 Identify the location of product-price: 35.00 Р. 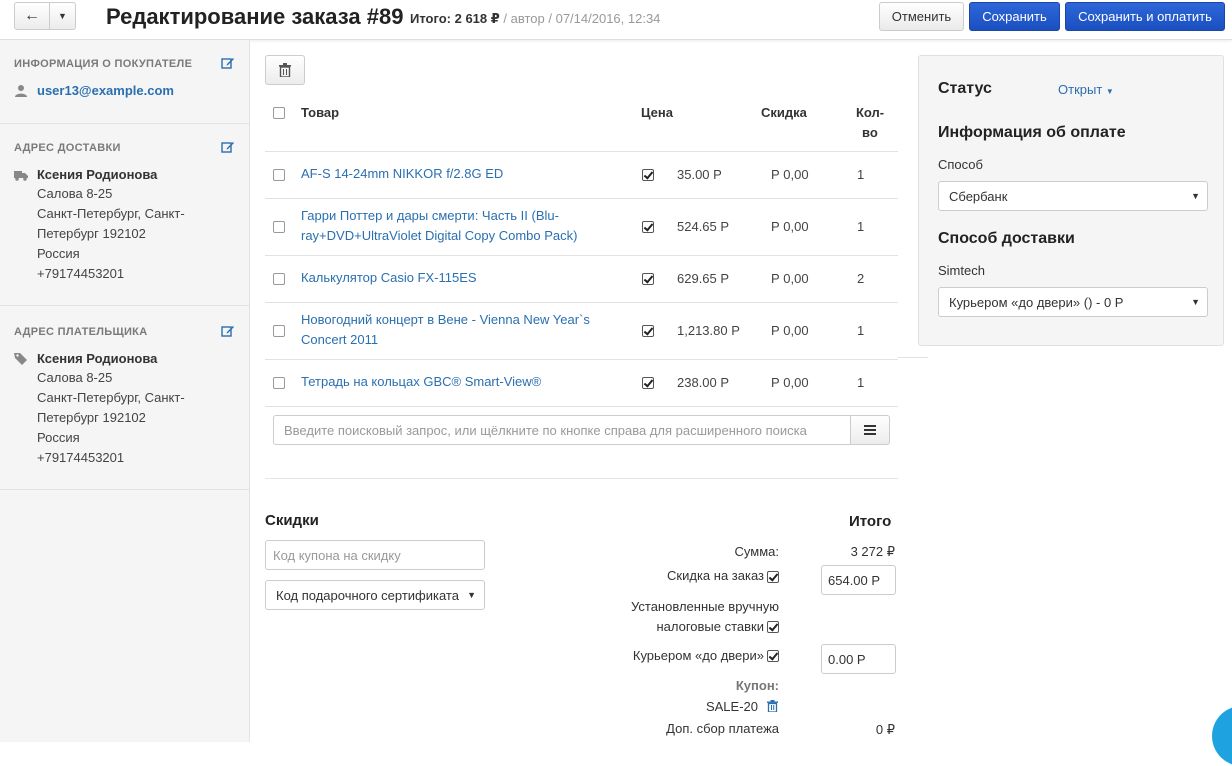
(699, 174).